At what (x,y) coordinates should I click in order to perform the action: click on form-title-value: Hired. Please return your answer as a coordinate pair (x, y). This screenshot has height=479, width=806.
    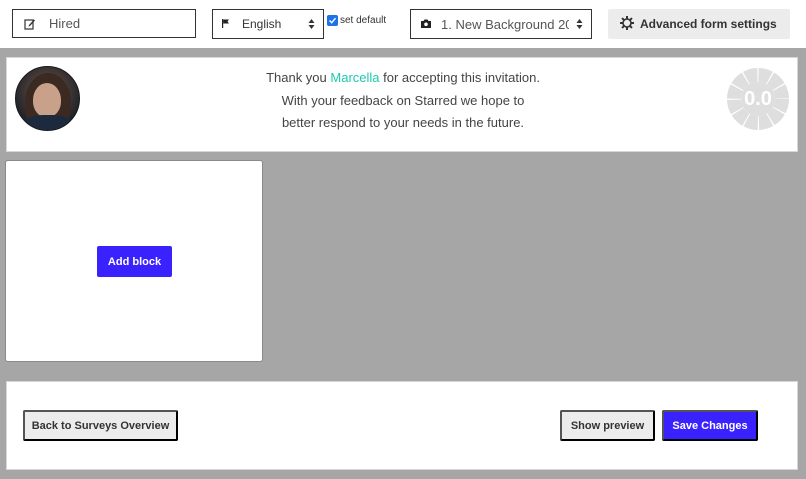
    Looking at the image, I should click on (65, 23).